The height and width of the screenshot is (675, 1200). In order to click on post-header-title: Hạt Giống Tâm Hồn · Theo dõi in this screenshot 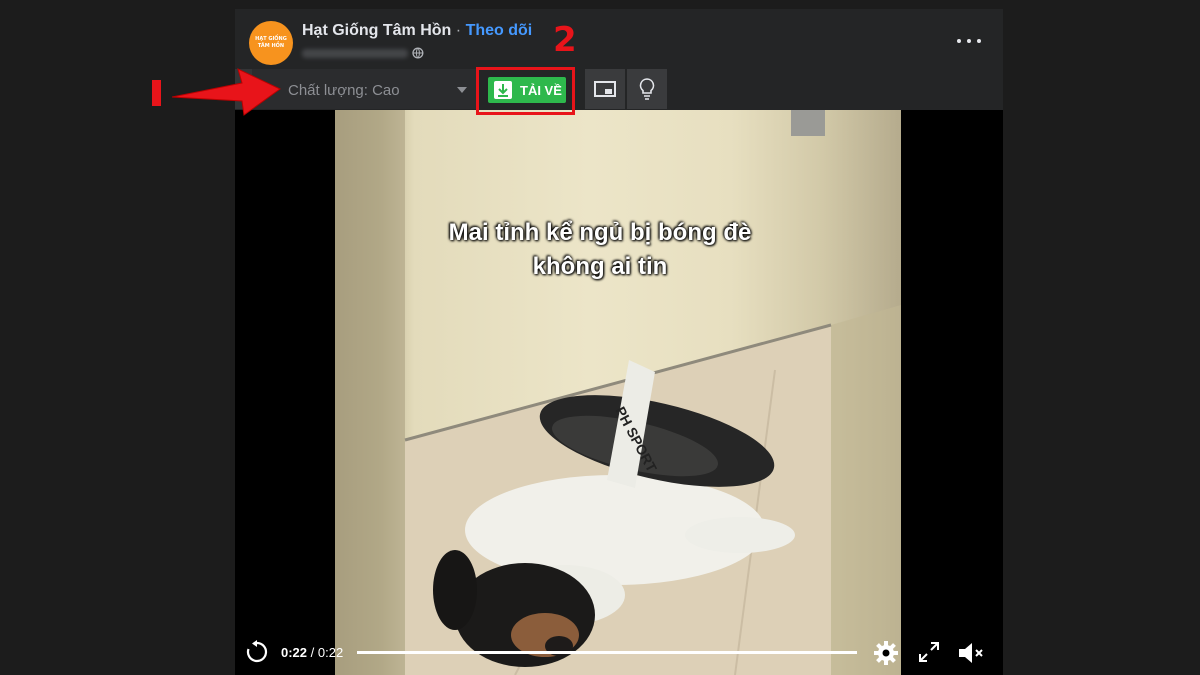, I will do `click(417, 31)`.